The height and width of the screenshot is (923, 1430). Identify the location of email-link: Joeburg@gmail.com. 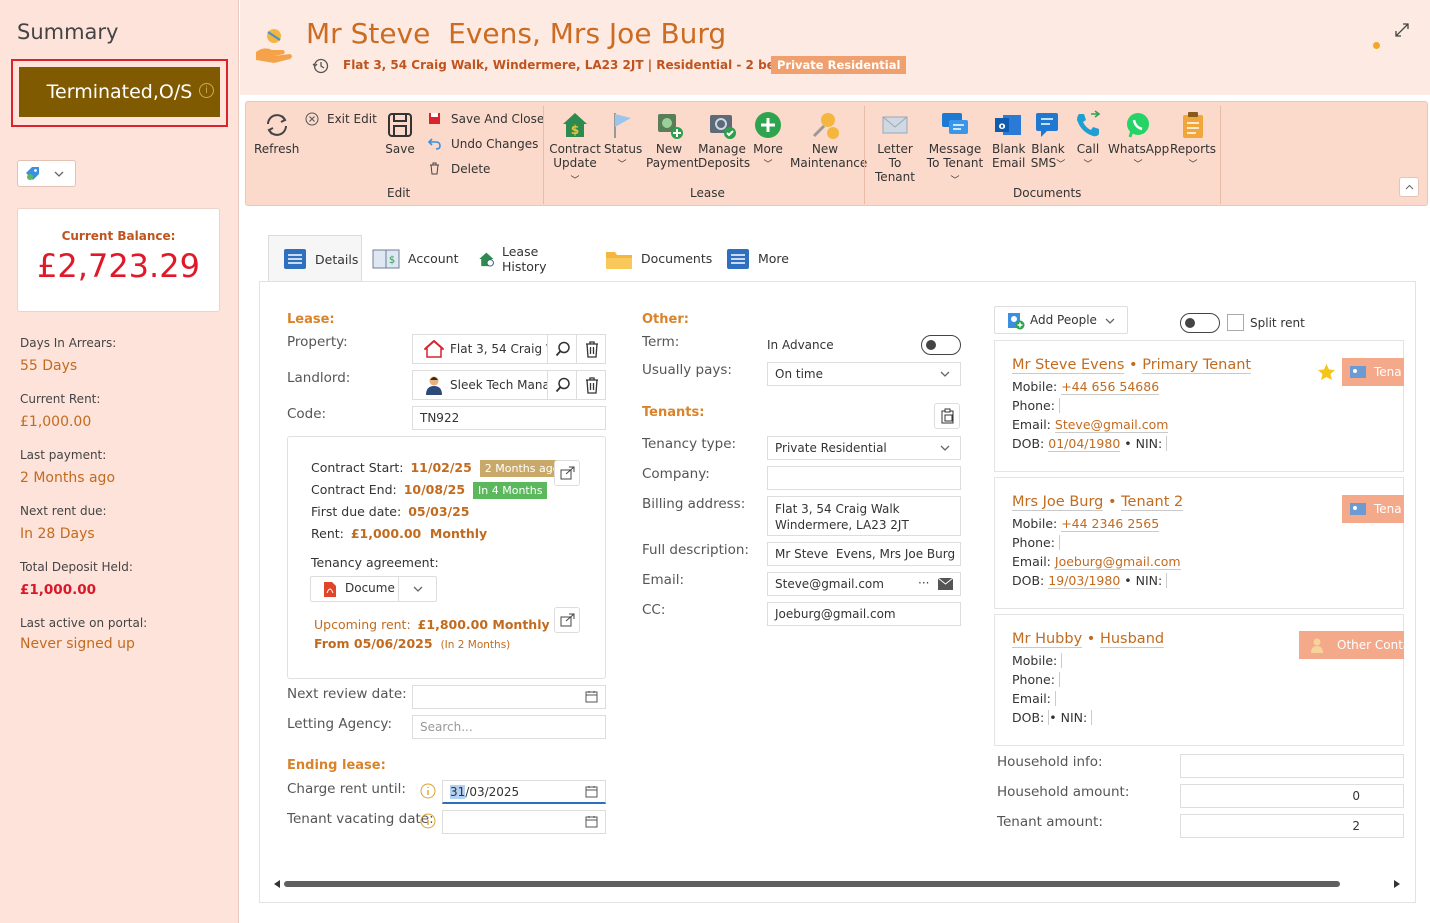
(1117, 562).